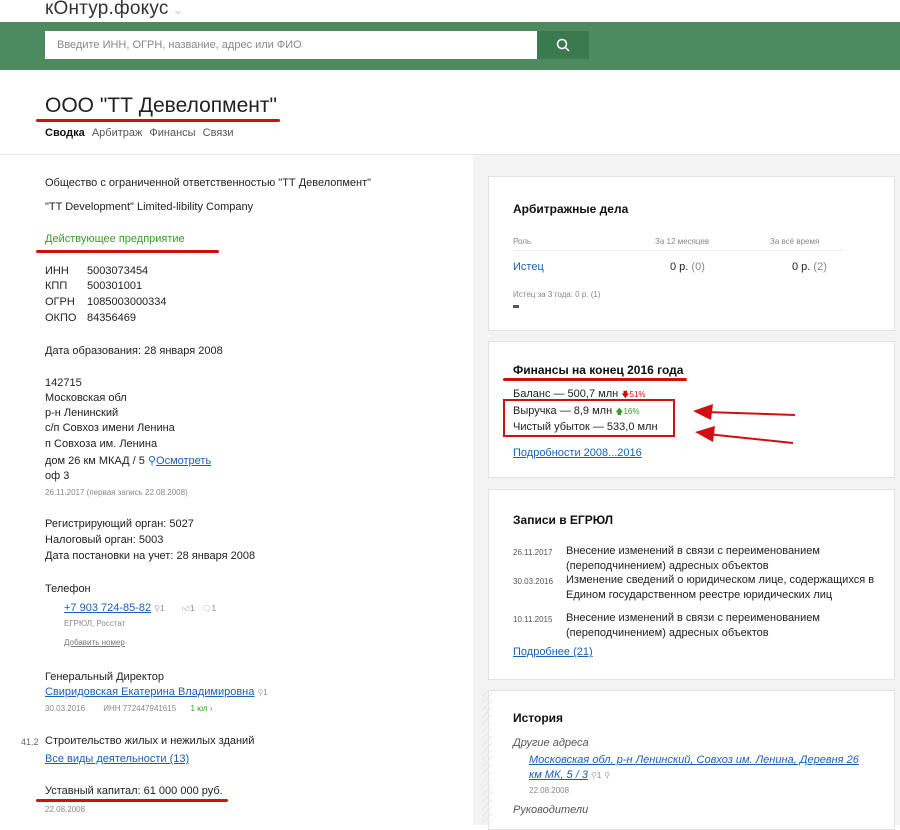 Image resolution: width=900 pixels, height=830 pixels. Describe the element at coordinates (533, 552) in the screenshot. I see `egrul-date: 26.11.2017` at that location.